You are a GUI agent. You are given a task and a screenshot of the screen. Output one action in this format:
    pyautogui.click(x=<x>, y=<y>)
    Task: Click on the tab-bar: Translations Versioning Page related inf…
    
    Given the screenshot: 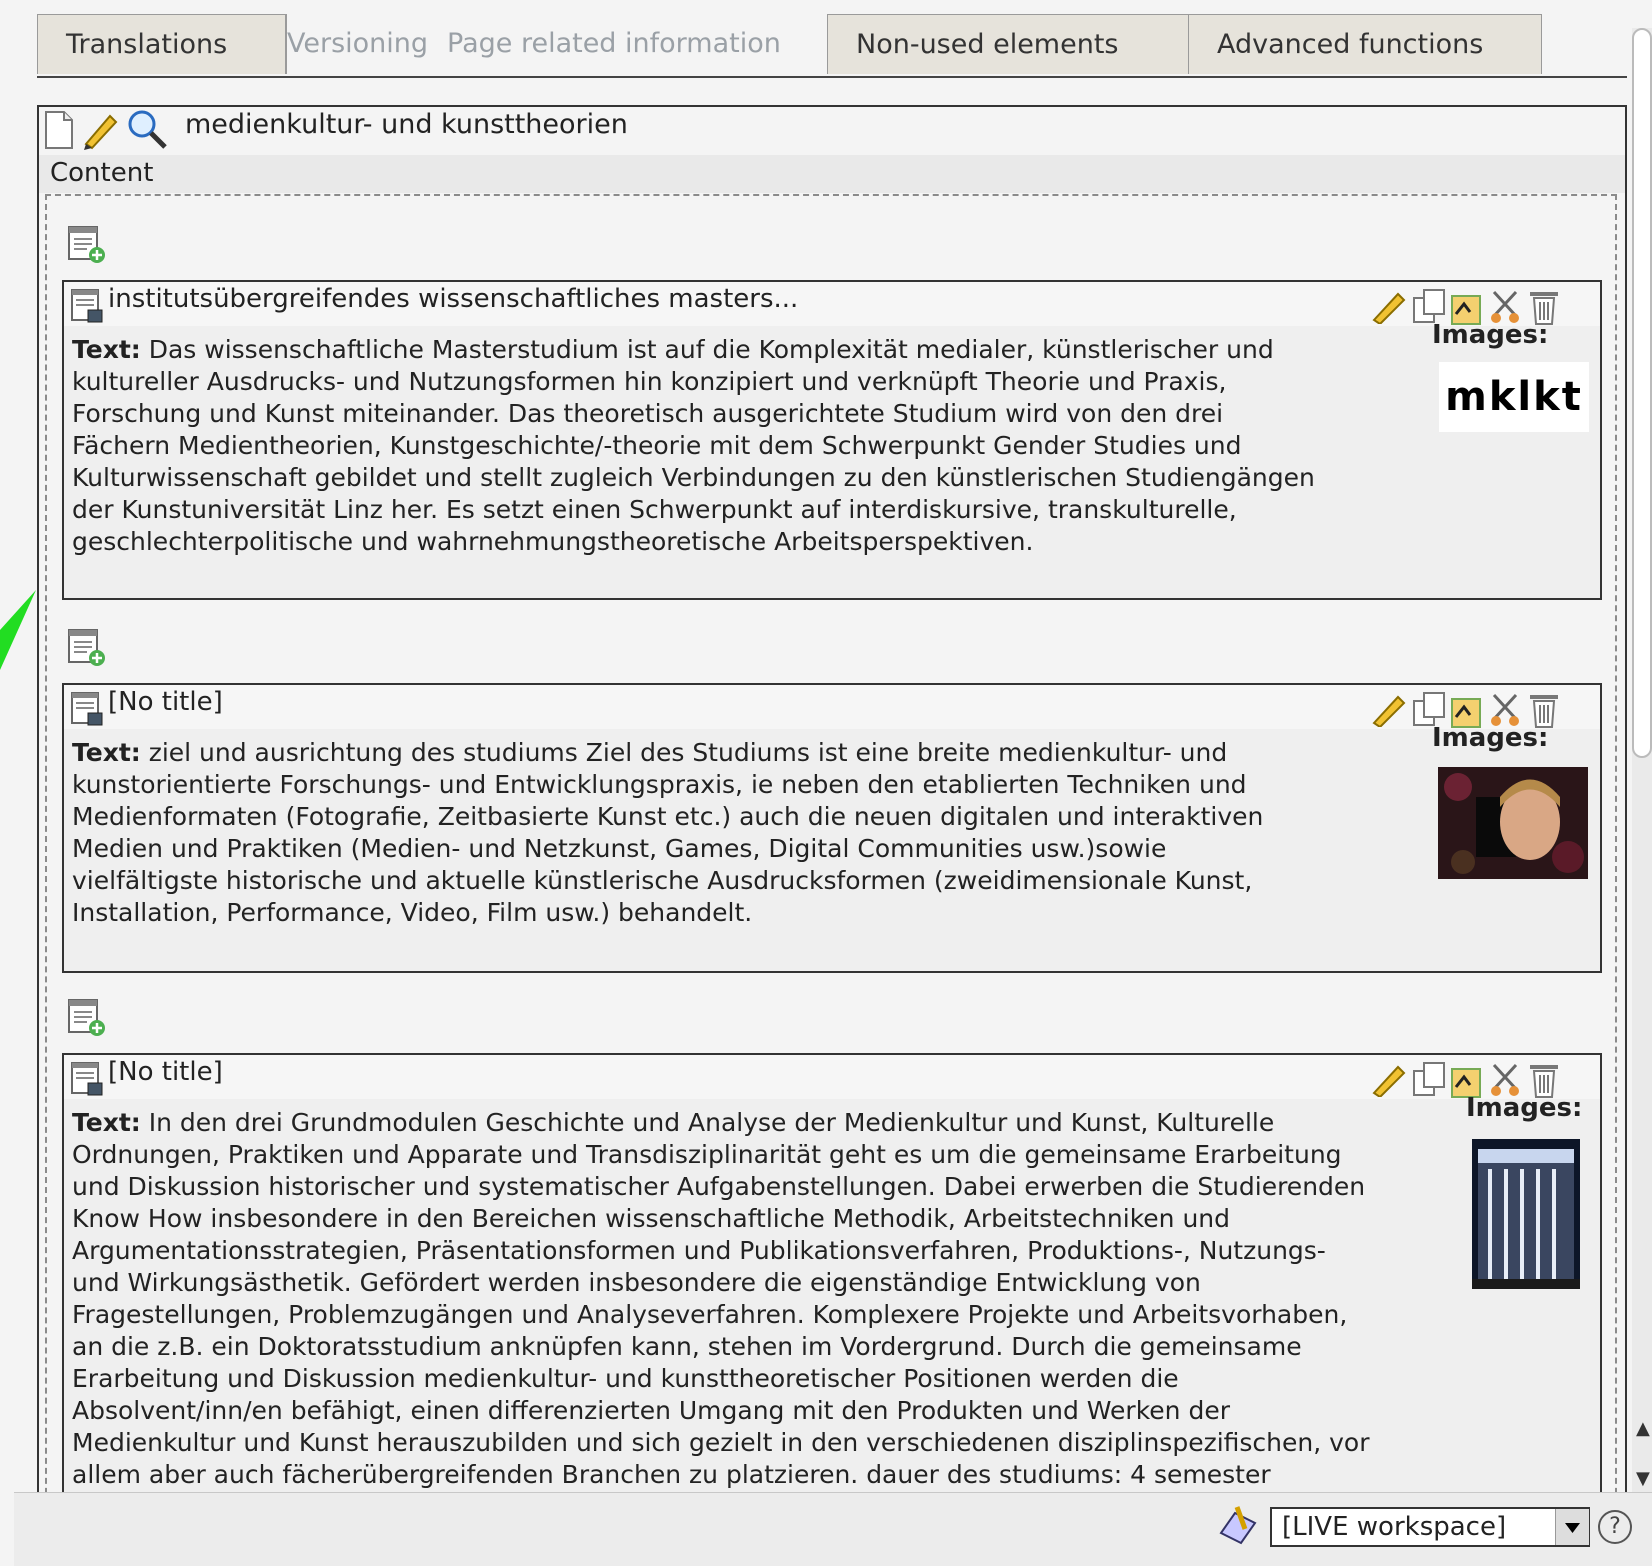 What is the action you would take?
    pyautogui.click(x=832, y=46)
    